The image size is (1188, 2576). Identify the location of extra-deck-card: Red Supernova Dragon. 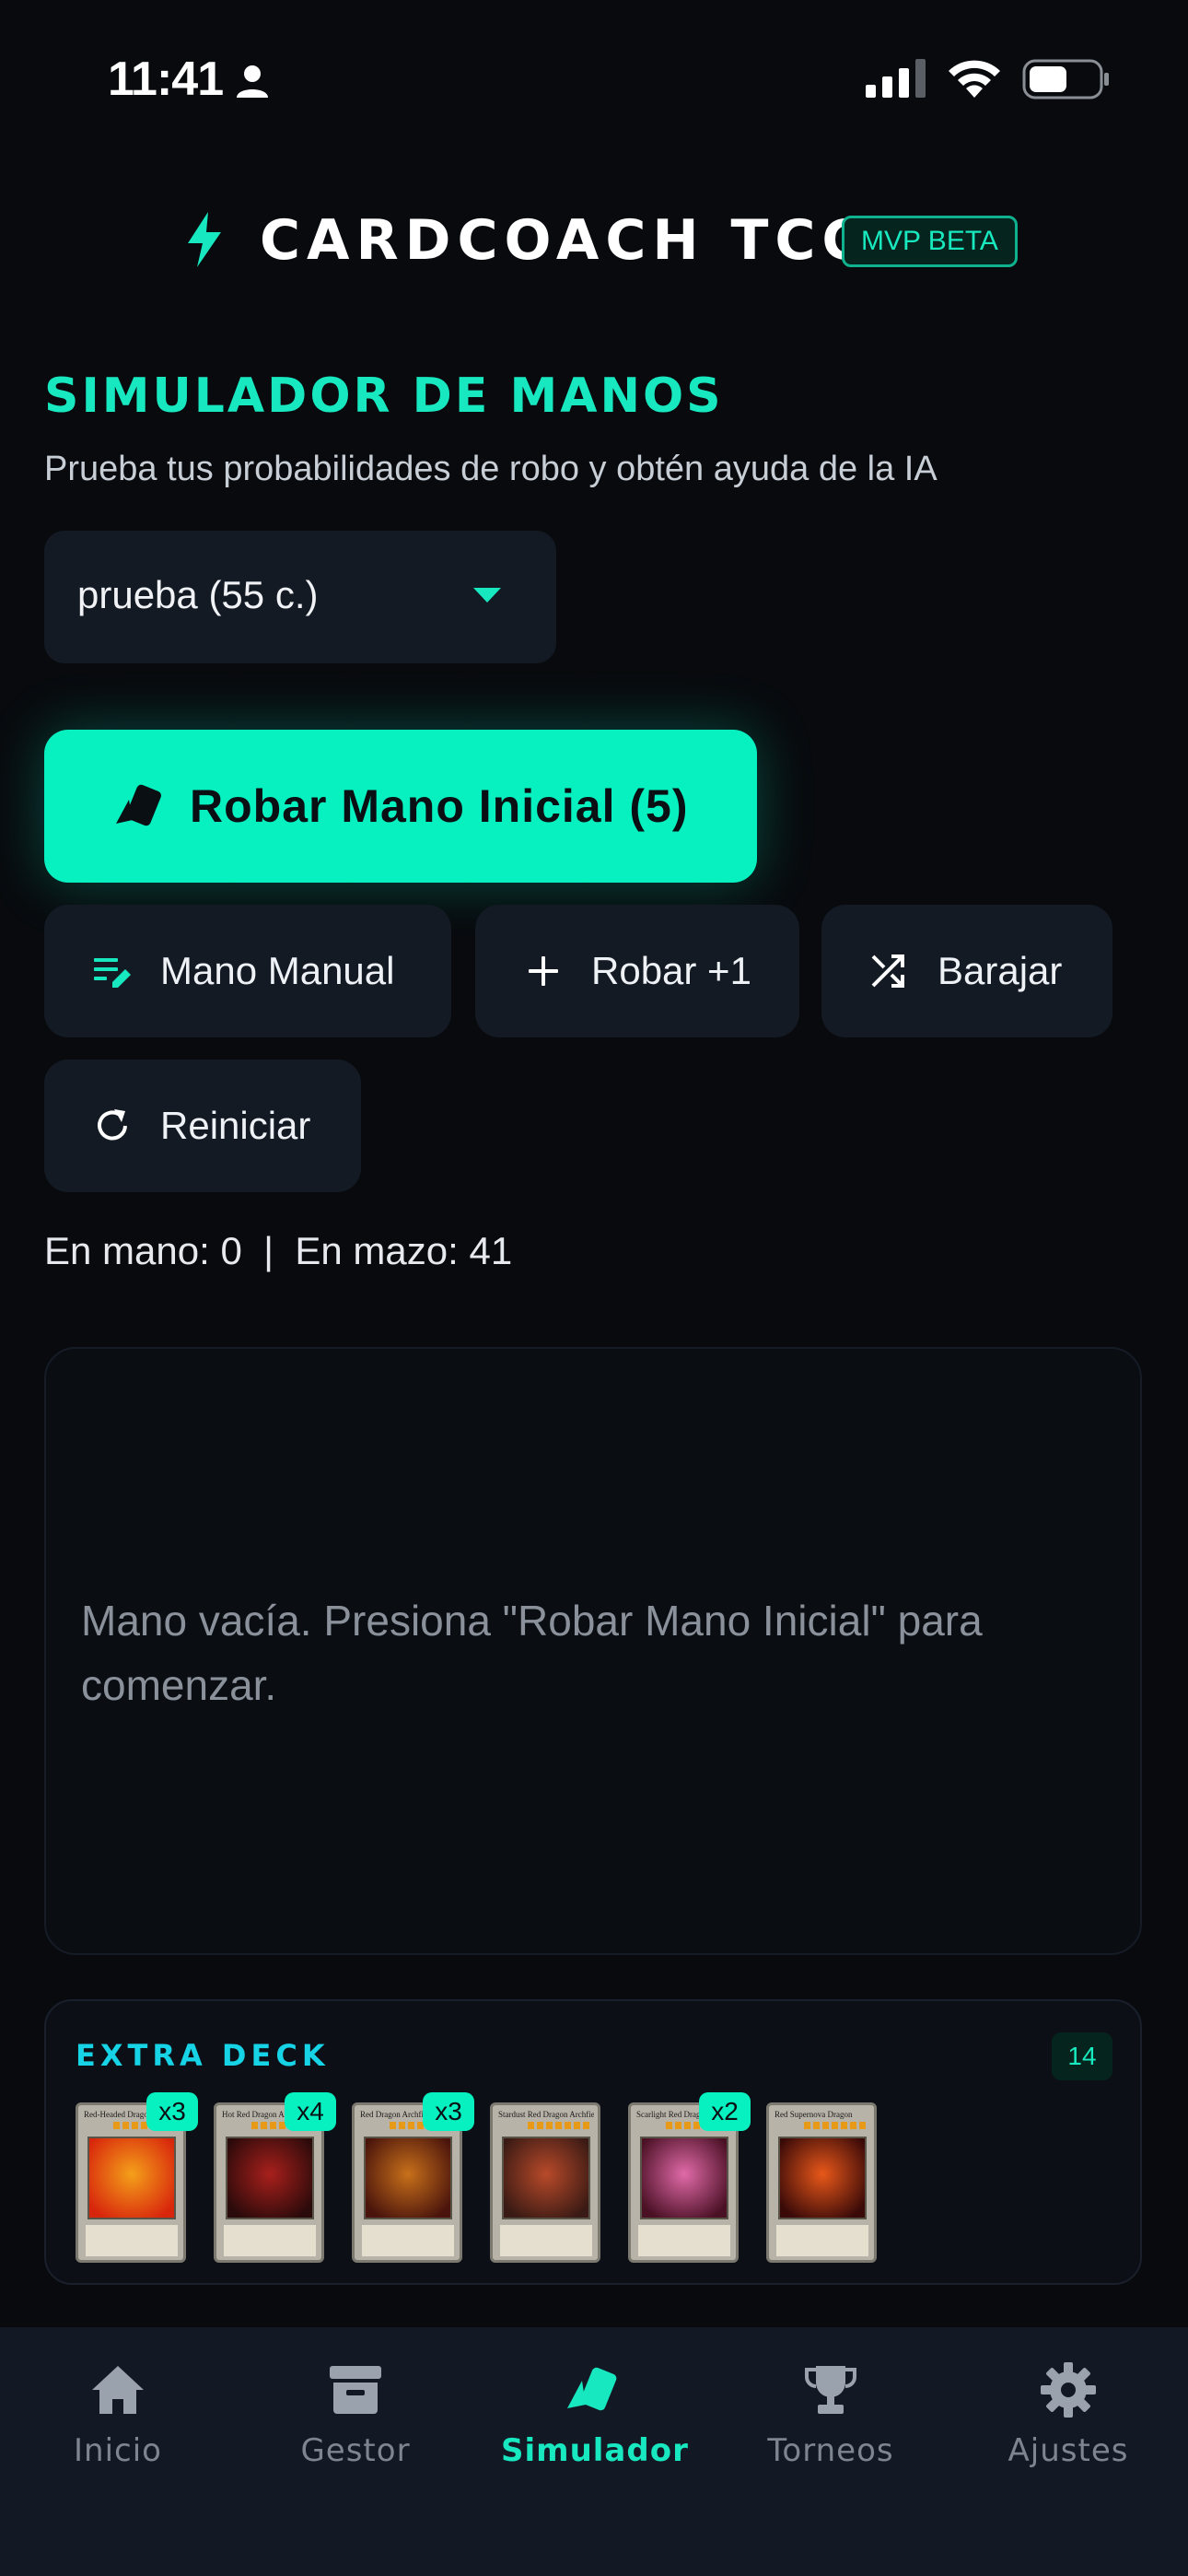
(821, 2182).